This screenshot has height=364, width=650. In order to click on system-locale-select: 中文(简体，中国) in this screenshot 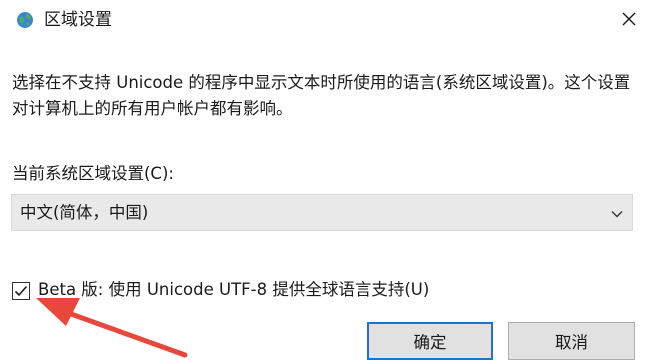, I will do `click(322, 212)`.